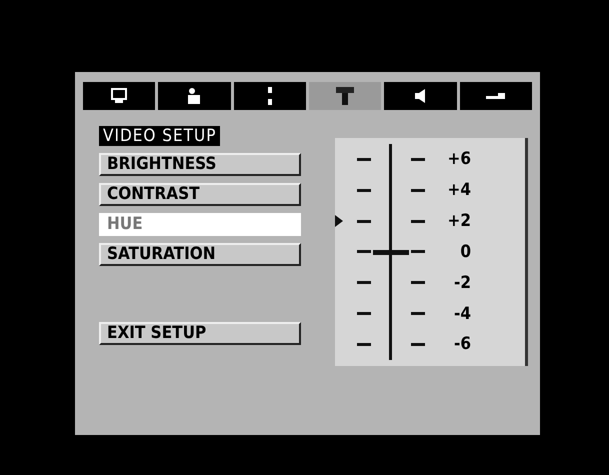  Describe the element at coordinates (200, 164) in the screenshot. I see `menu-item: BRIGHTNESS` at that location.